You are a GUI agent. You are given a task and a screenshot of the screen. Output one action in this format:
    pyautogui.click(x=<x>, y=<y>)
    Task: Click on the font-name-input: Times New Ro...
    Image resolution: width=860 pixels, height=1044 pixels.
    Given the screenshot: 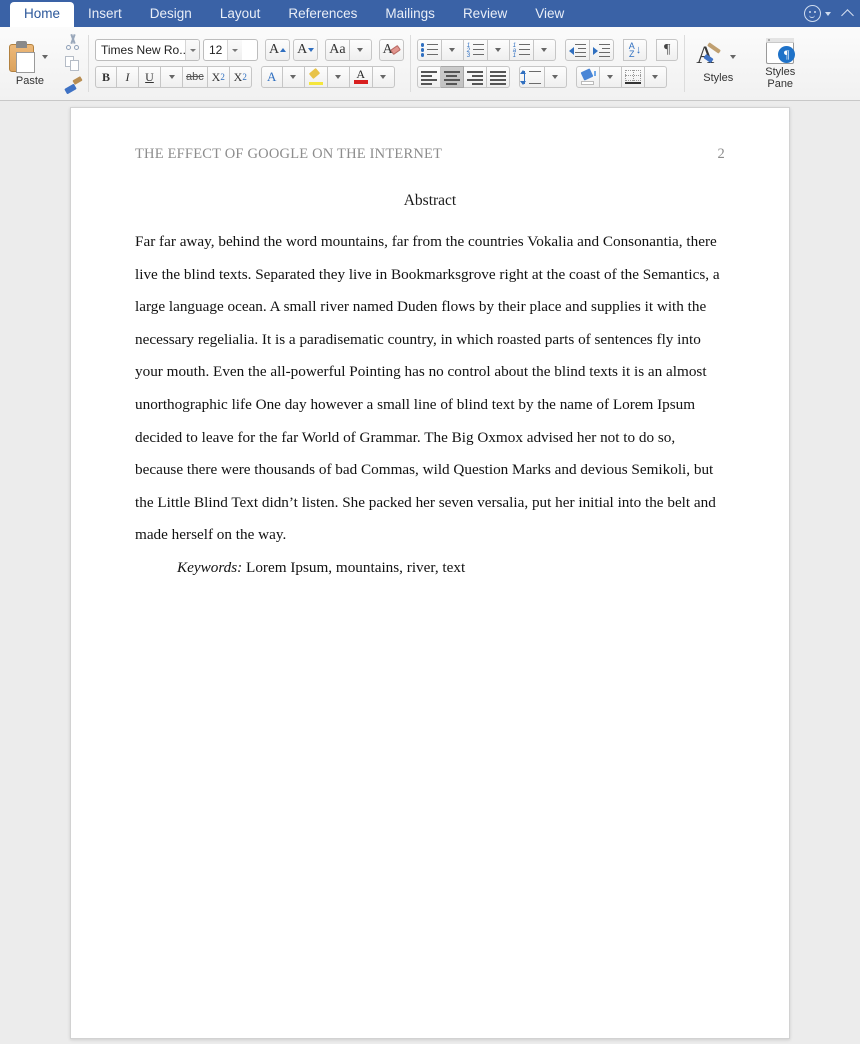 What is the action you would take?
    pyautogui.click(x=147, y=50)
    